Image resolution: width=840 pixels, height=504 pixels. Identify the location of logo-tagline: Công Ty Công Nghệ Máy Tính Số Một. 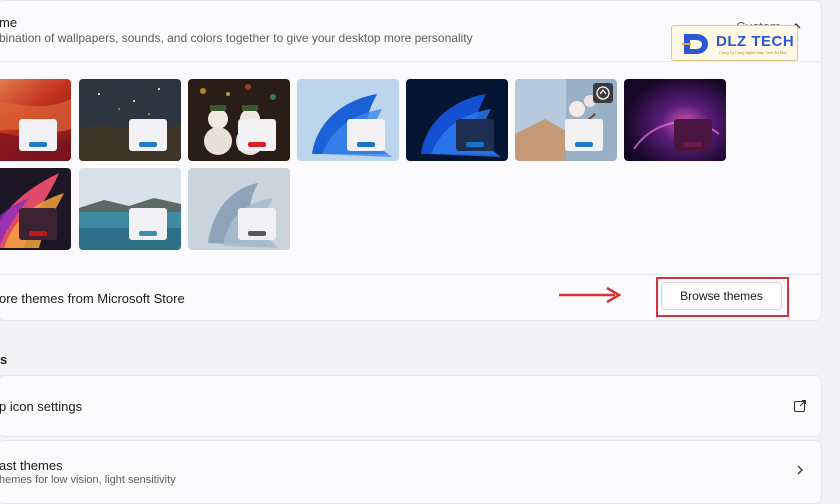
(753, 52).